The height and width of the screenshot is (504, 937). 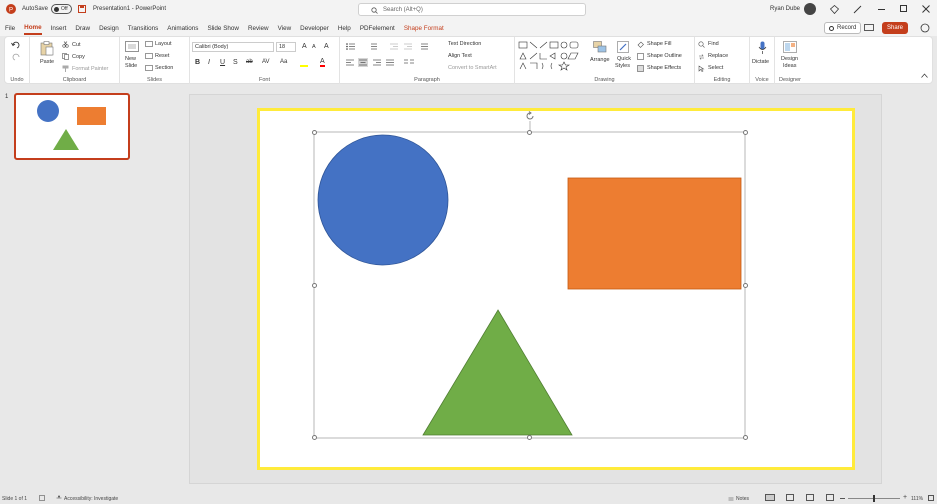 What do you see at coordinates (59, 497) in the screenshot?
I see `accessibility-icon` at bounding box center [59, 497].